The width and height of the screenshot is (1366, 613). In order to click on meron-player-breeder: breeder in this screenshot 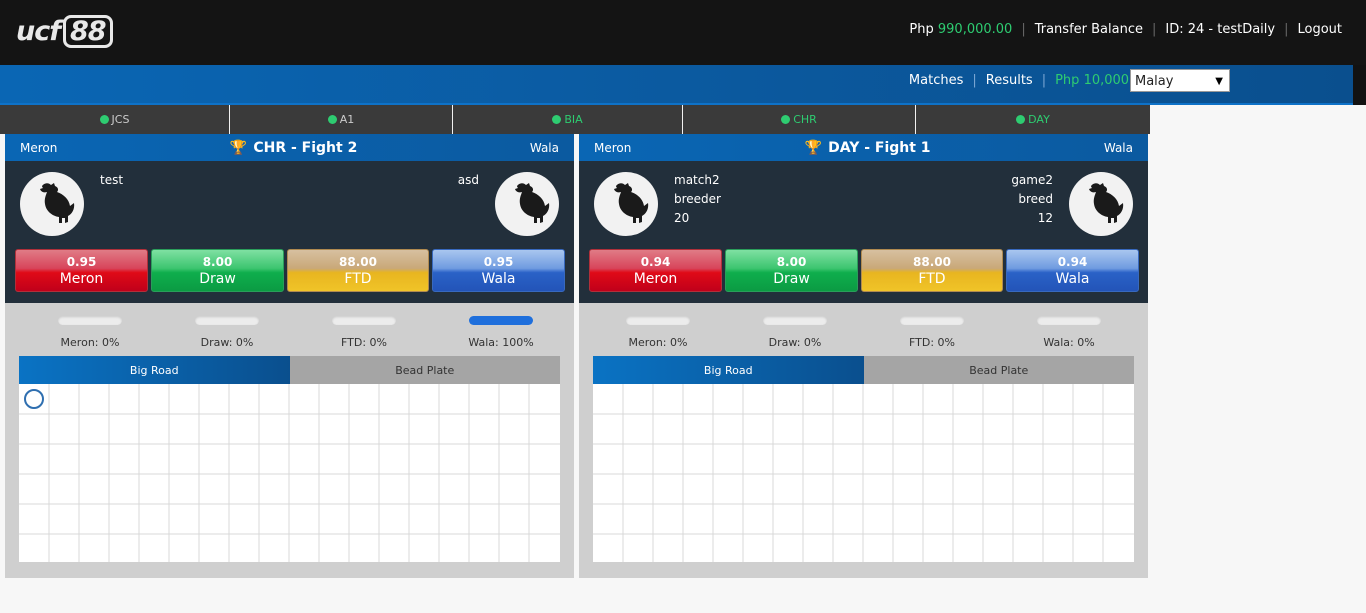, I will do `click(697, 199)`.